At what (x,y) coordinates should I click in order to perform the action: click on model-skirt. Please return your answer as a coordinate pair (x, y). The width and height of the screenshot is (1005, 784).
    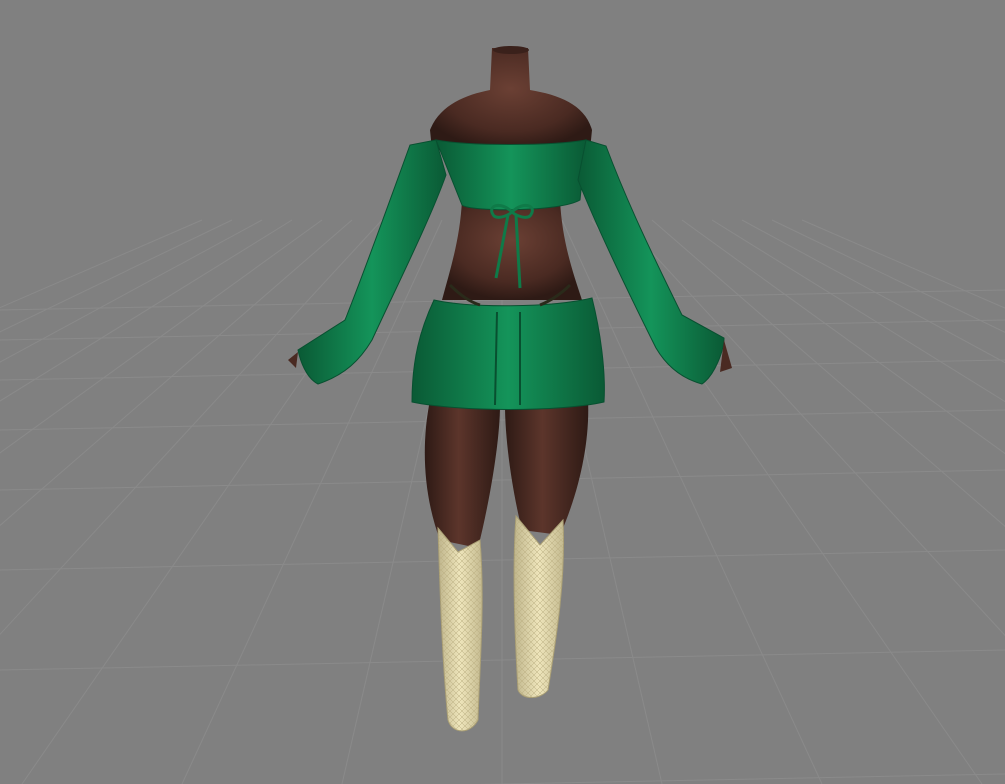
    Looking at the image, I should click on (508, 353).